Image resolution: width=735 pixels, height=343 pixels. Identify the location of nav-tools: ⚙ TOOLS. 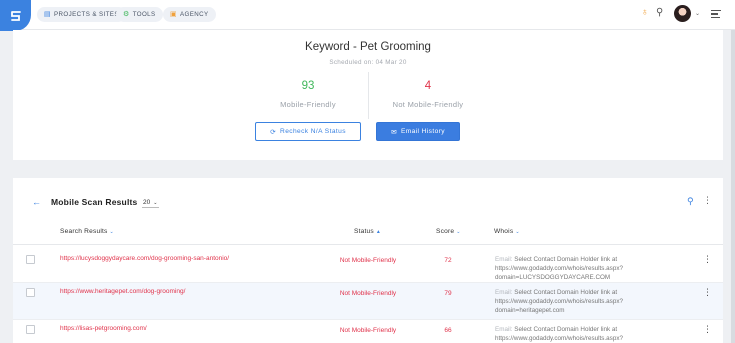
(139, 14).